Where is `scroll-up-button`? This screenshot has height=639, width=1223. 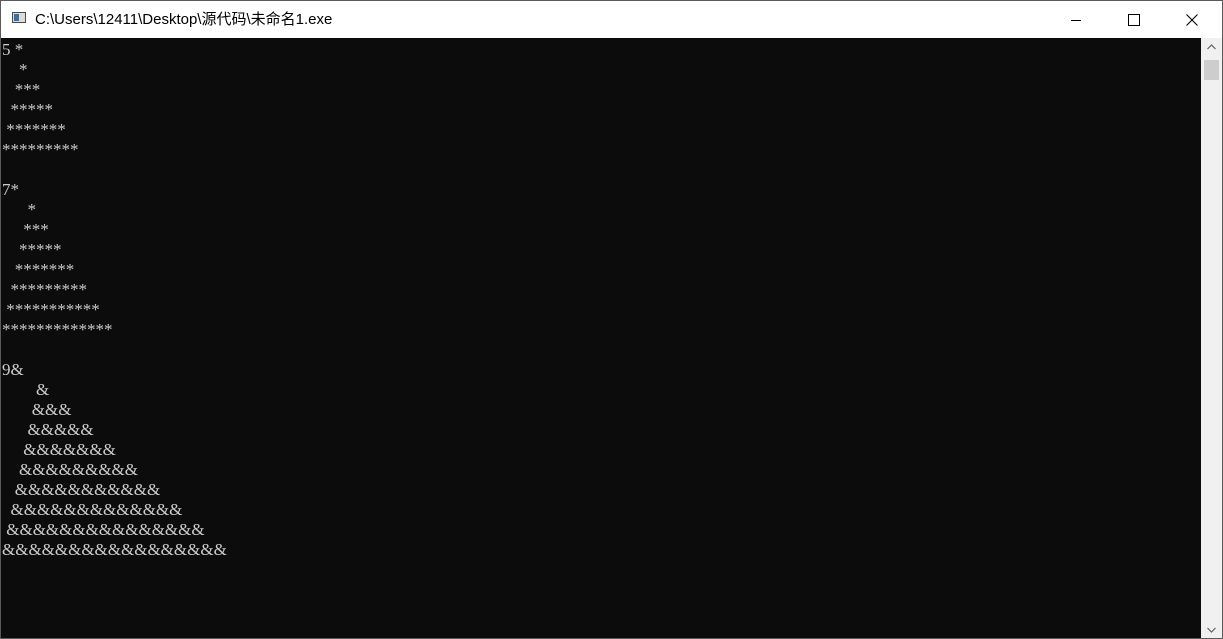
scroll-up-button is located at coordinates (1211, 46).